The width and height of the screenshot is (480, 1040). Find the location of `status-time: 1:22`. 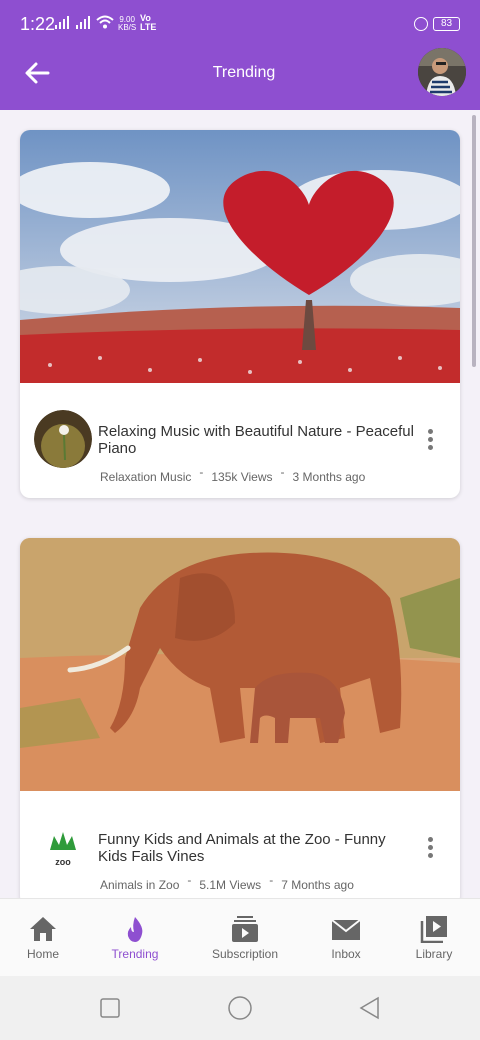

status-time: 1:22 is located at coordinates (38, 24).